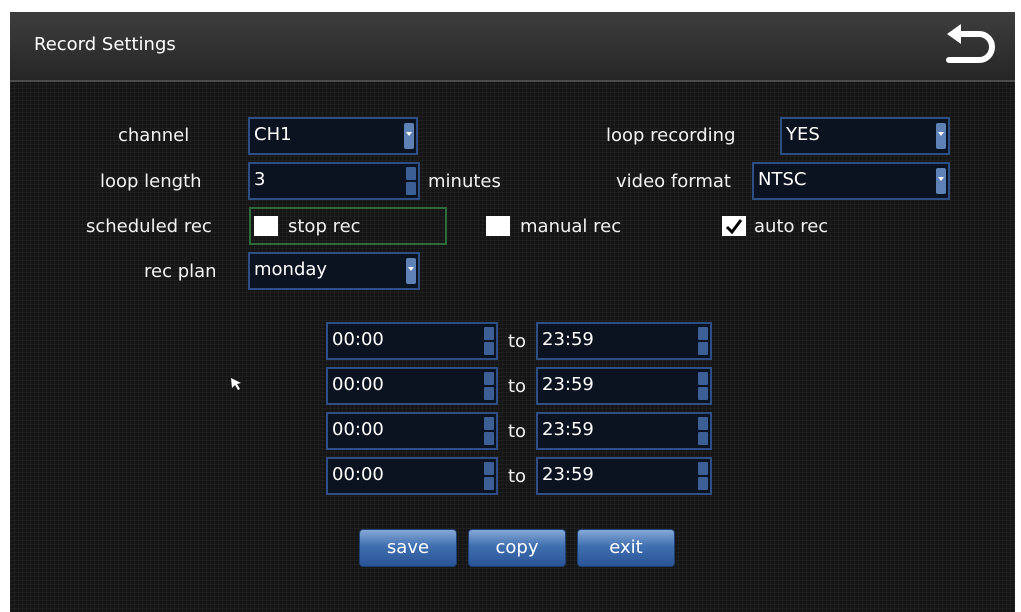 The image size is (1021, 612). What do you see at coordinates (803, 134) in the screenshot?
I see `loop-recording-value: YES` at bounding box center [803, 134].